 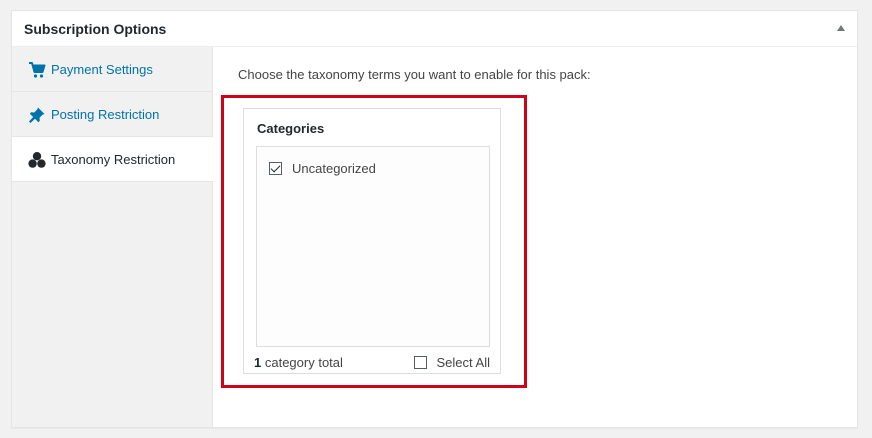 I want to click on tab-posting-restriction: Posting Restriction, so click(x=112, y=114).